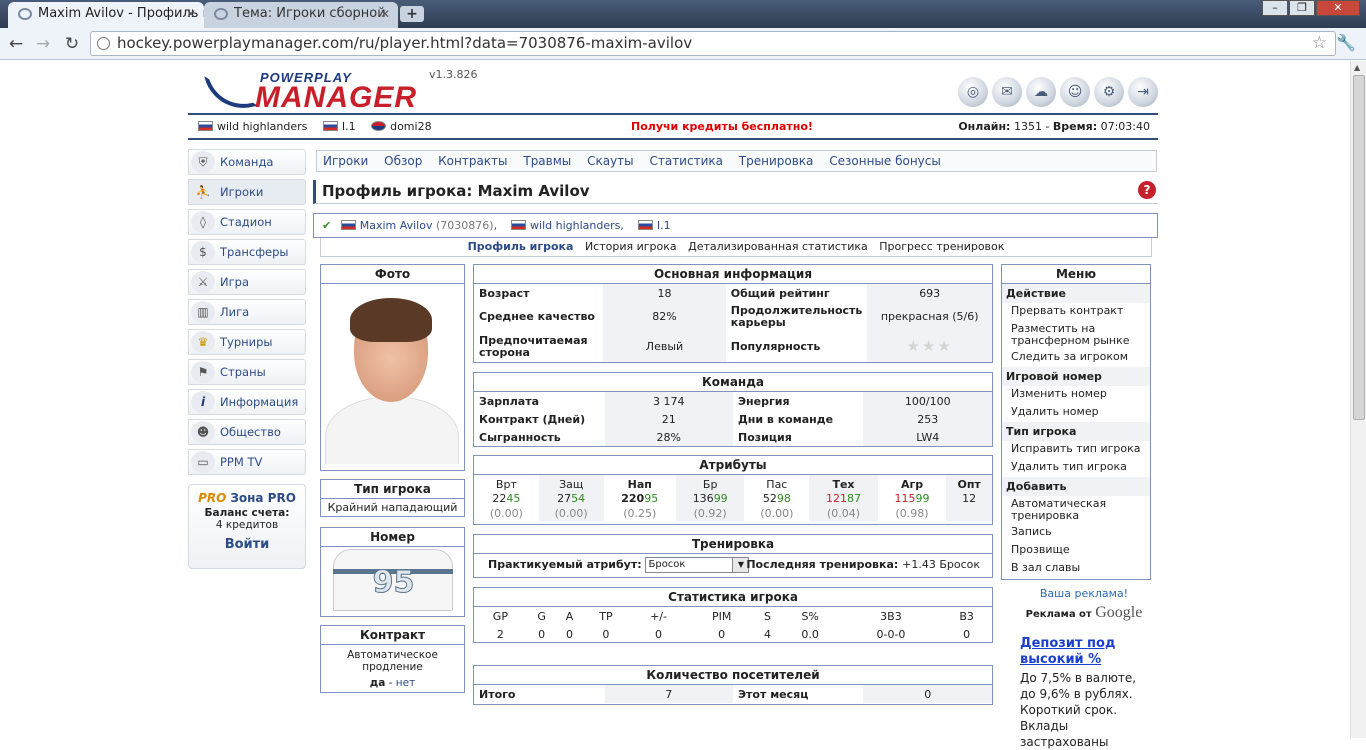 The image size is (1366, 750). What do you see at coordinates (1076, 450) in the screenshot?
I see `menu-item: Исправить тип игрока` at bounding box center [1076, 450].